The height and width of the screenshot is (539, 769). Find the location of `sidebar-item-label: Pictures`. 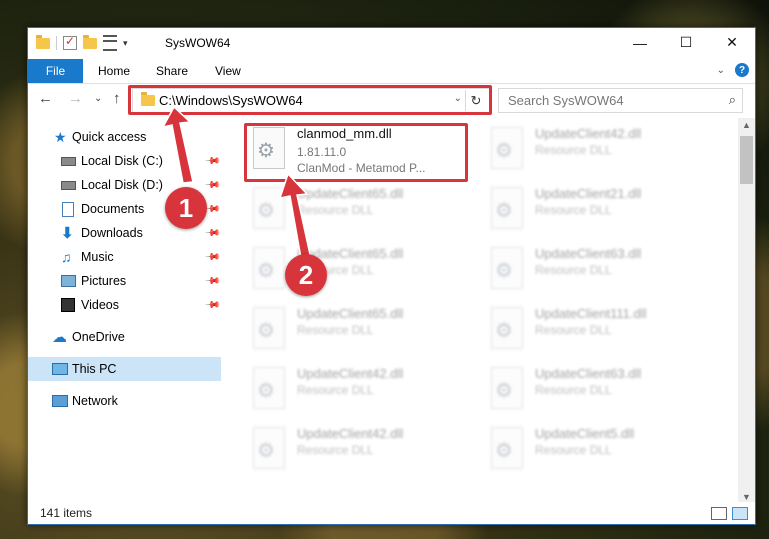

sidebar-item-label: Pictures is located at coordinates (104, 281).